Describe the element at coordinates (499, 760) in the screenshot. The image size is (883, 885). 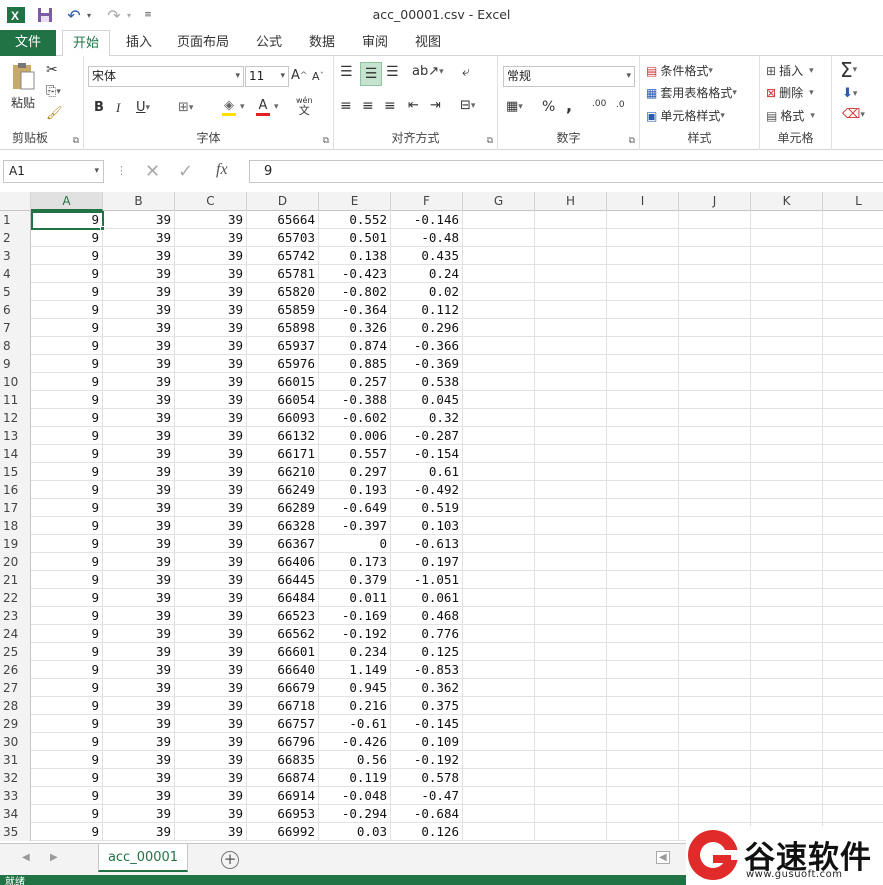
I see `cell-g31` at that location.